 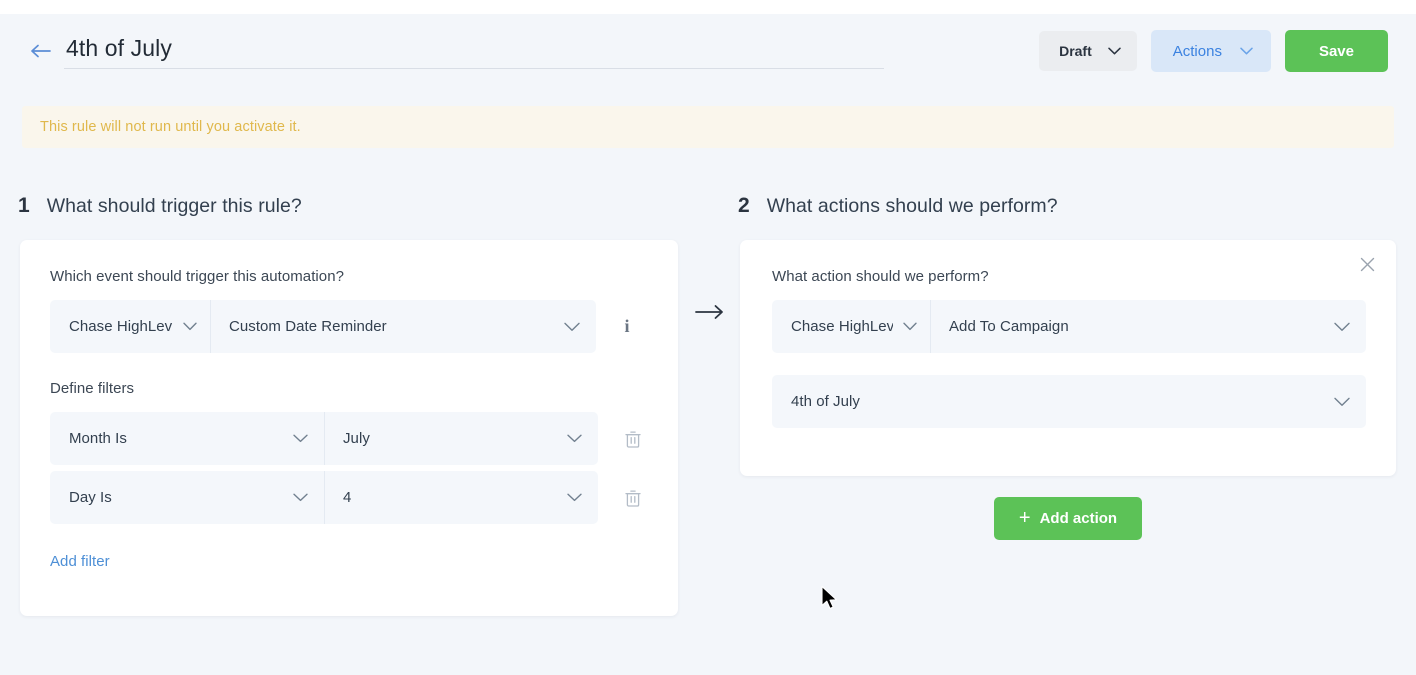 What do you see at coordinates (1148, 326) in the screenshot?
I see `action-type-select: Add To Campaign` at bounding box center [1148, 326].